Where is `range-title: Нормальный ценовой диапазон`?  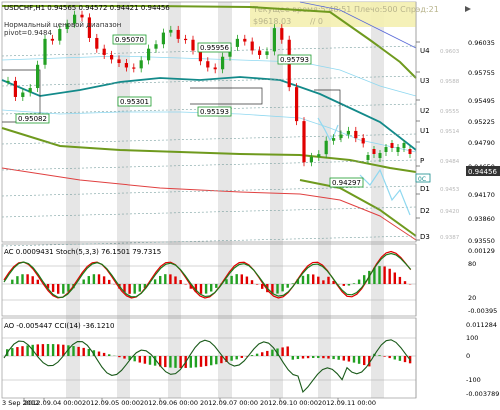
range-title: Нормальный ценовой диапазон is located at coordinates (62, 25).